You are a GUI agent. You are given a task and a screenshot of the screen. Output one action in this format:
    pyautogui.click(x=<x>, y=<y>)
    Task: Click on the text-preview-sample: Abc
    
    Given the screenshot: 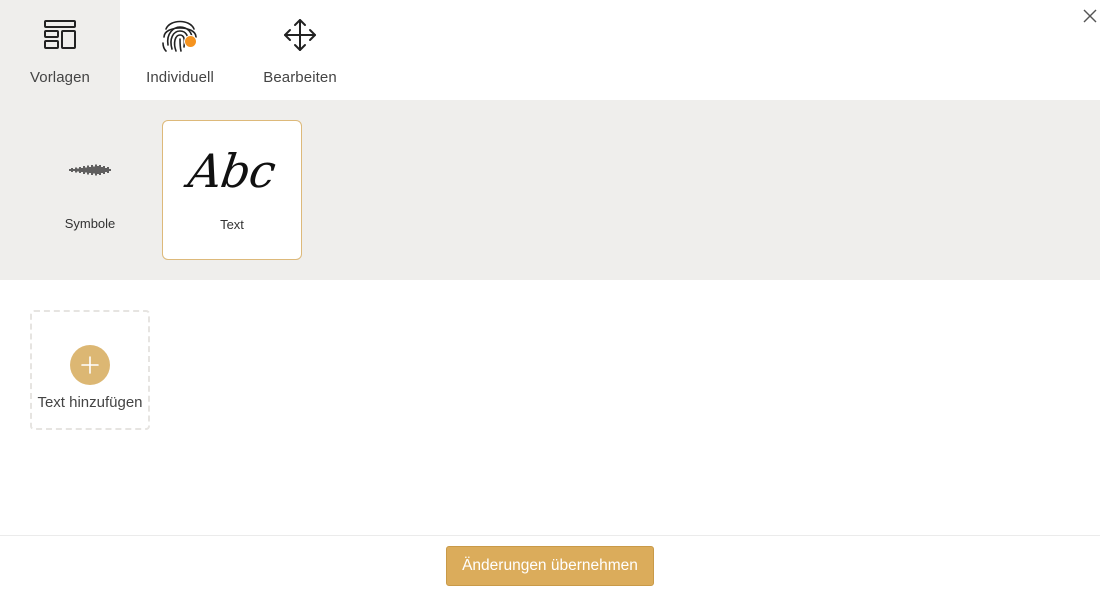 What is the action you would take?
    pyautogui.click(x=232, y=171)
    